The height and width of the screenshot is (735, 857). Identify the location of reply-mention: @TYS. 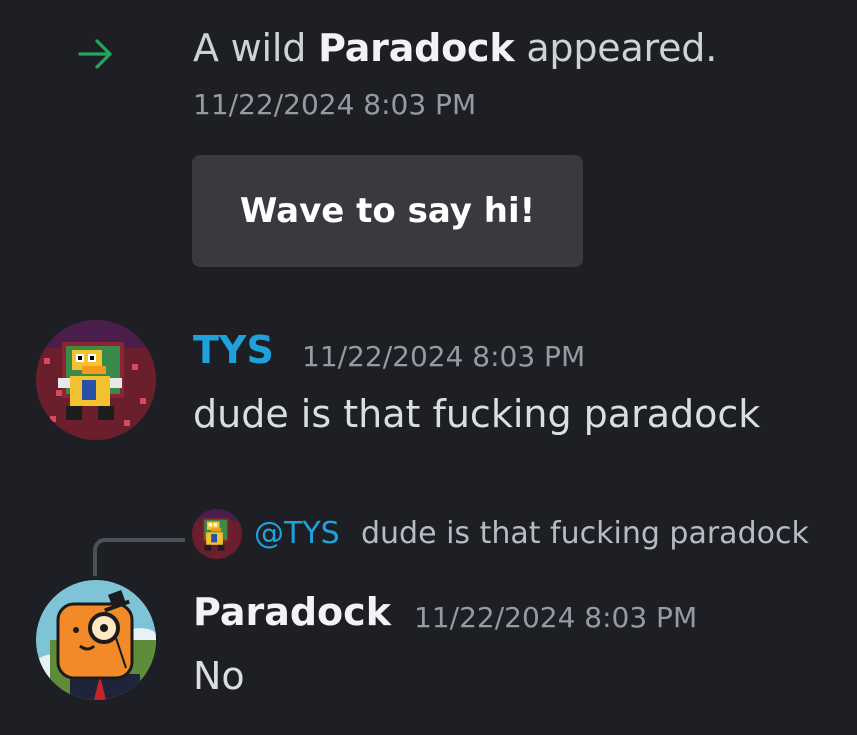
(297, 533).